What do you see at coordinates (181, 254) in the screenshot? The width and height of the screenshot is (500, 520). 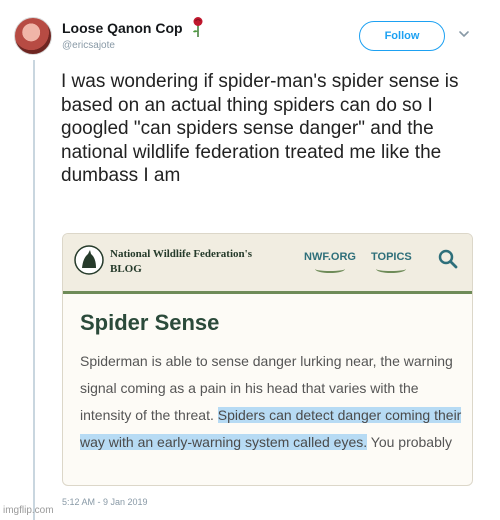 I see `brand-name: National Wildlife Federation's` at bounding box center [181, 254].